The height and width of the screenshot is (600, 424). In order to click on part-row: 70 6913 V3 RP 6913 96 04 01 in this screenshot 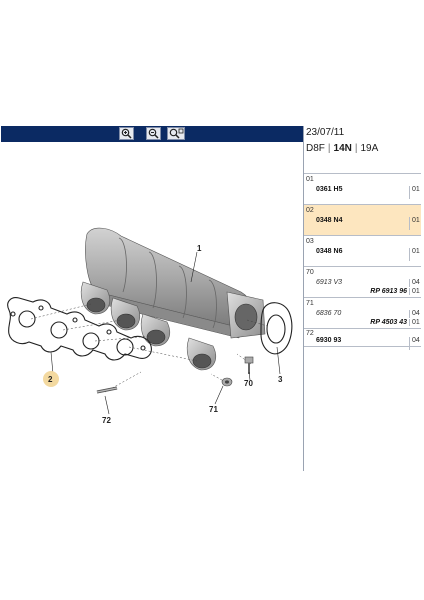, I will do `click(362, 281)`.